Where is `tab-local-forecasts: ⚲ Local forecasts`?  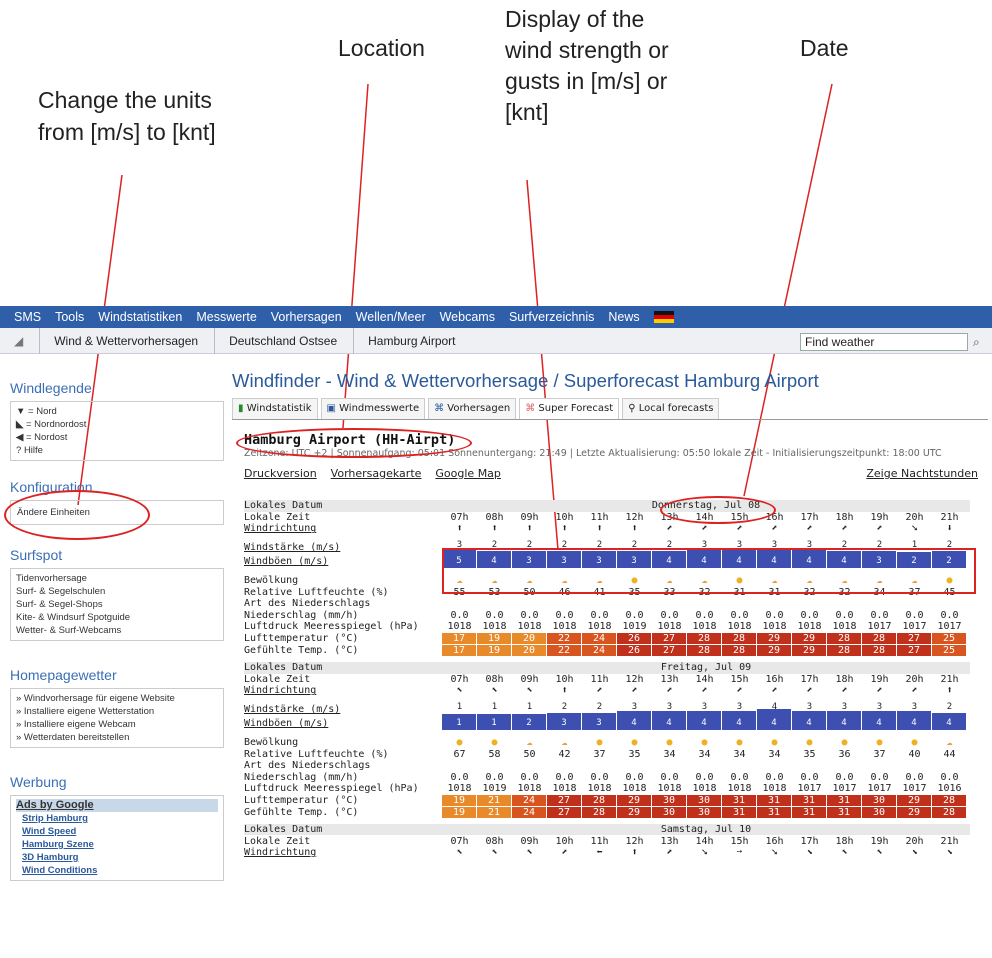 tab-local-forecasts: ⚲ Local forecasts is located at coordinates (671, 408).